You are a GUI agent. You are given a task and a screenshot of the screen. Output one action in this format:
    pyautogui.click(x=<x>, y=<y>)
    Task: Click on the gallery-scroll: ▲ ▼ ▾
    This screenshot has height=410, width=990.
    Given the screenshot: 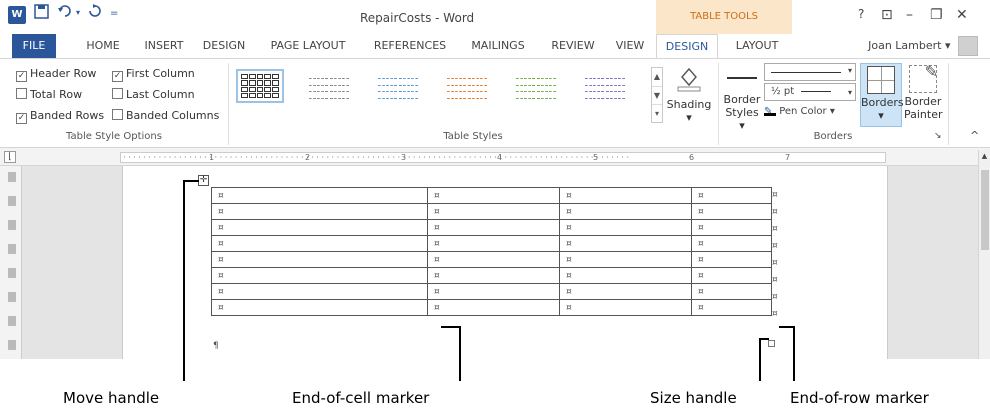 What is the action you would take?
    pyautogui.click(x=657, y=95)
    